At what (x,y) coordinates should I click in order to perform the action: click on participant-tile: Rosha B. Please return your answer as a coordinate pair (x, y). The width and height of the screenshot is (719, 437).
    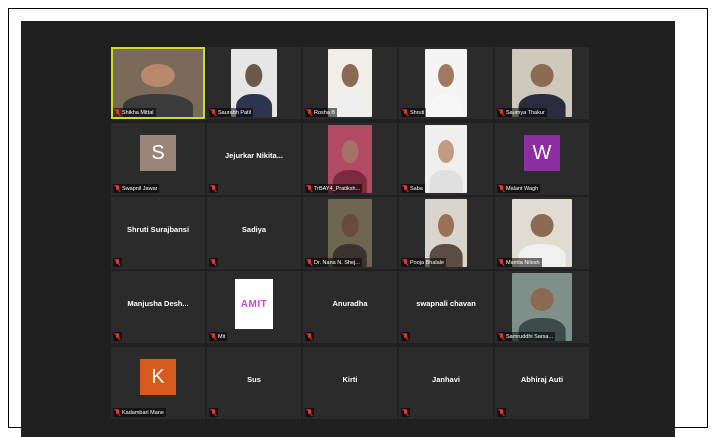
    Looking at the image, I should click on (350, 83).